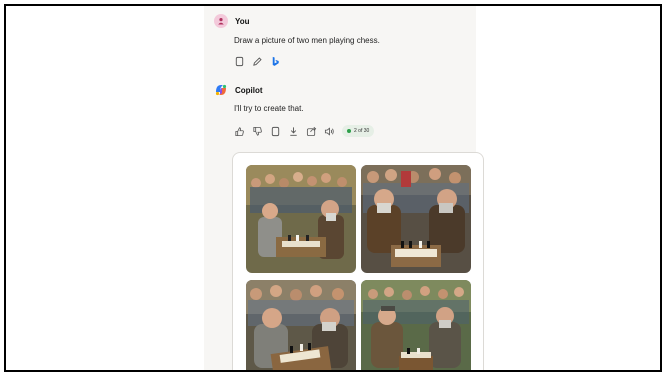  What do you see at coordinates (257, 131) in the screenshot?
I see `thumbs-down-icon` at bounding box center [257, 131].